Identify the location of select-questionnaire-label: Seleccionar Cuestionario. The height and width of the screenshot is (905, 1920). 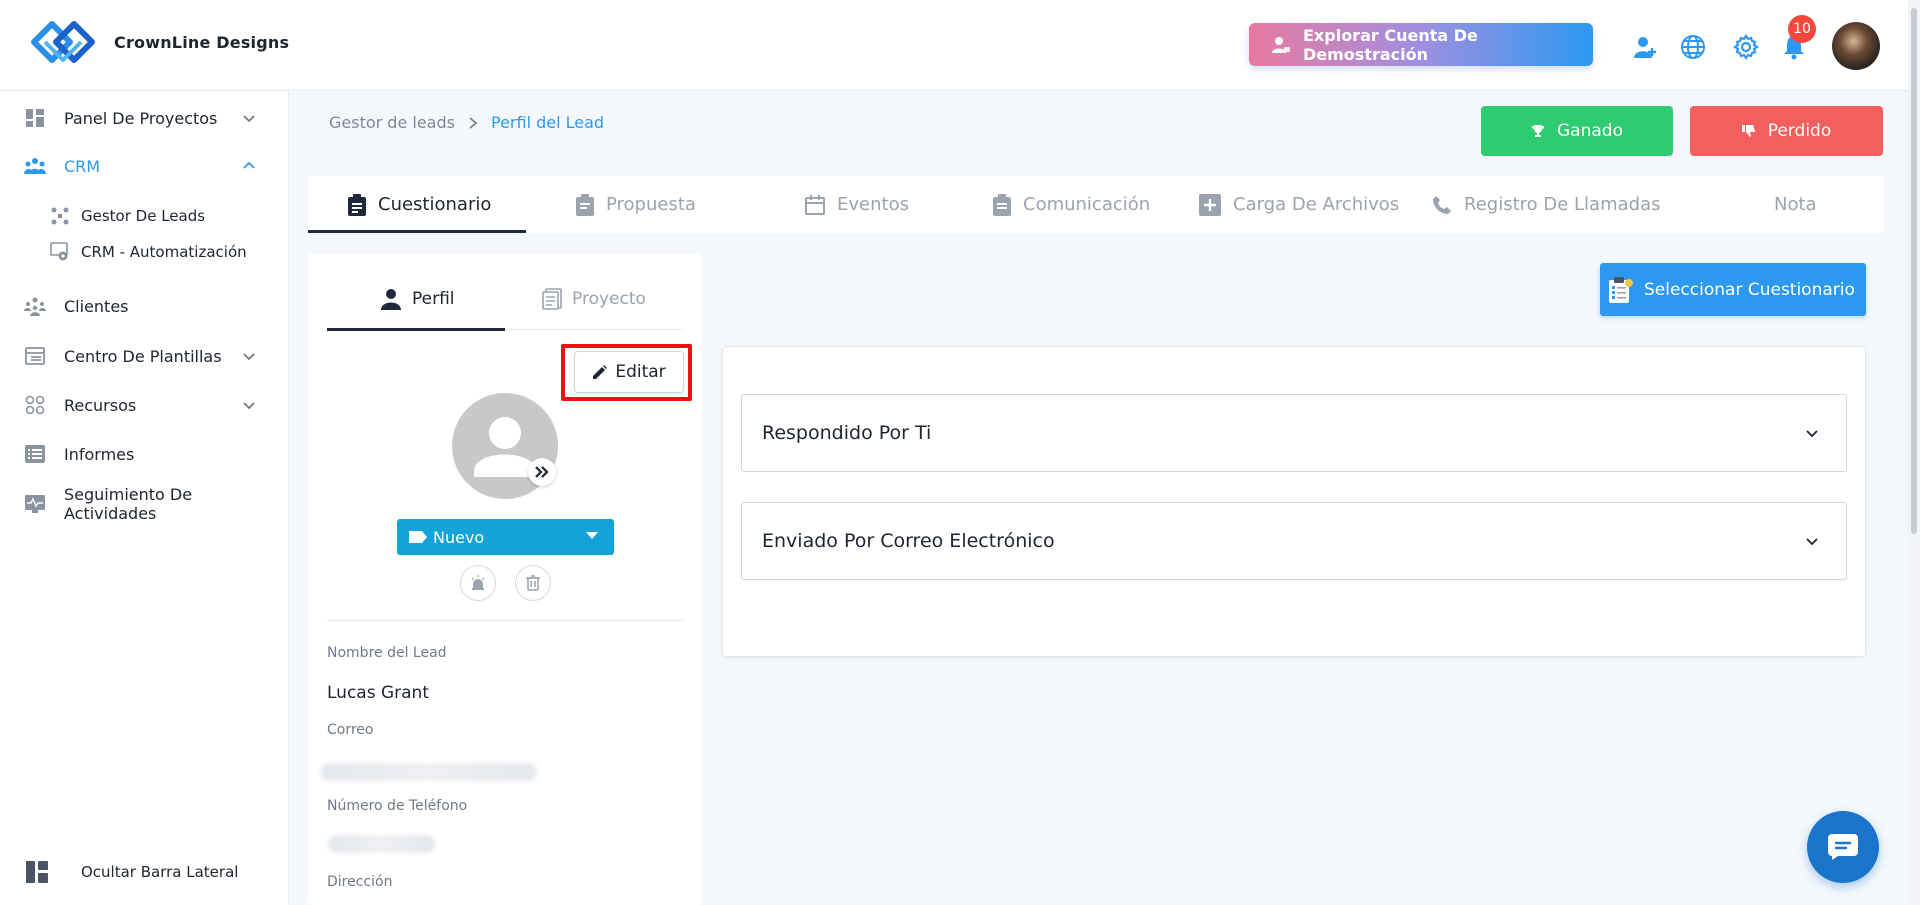
(1749, 289).